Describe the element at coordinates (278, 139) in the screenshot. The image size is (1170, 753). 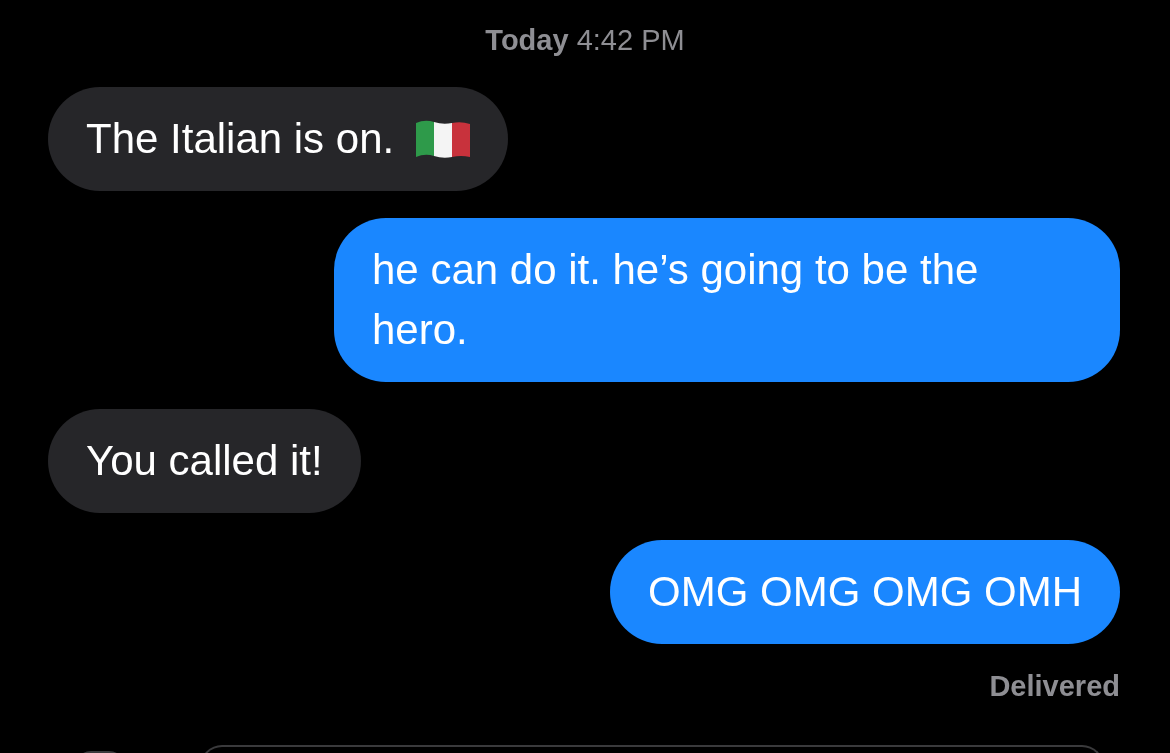
I see `message-bubble: The Italian is on.` at that location.